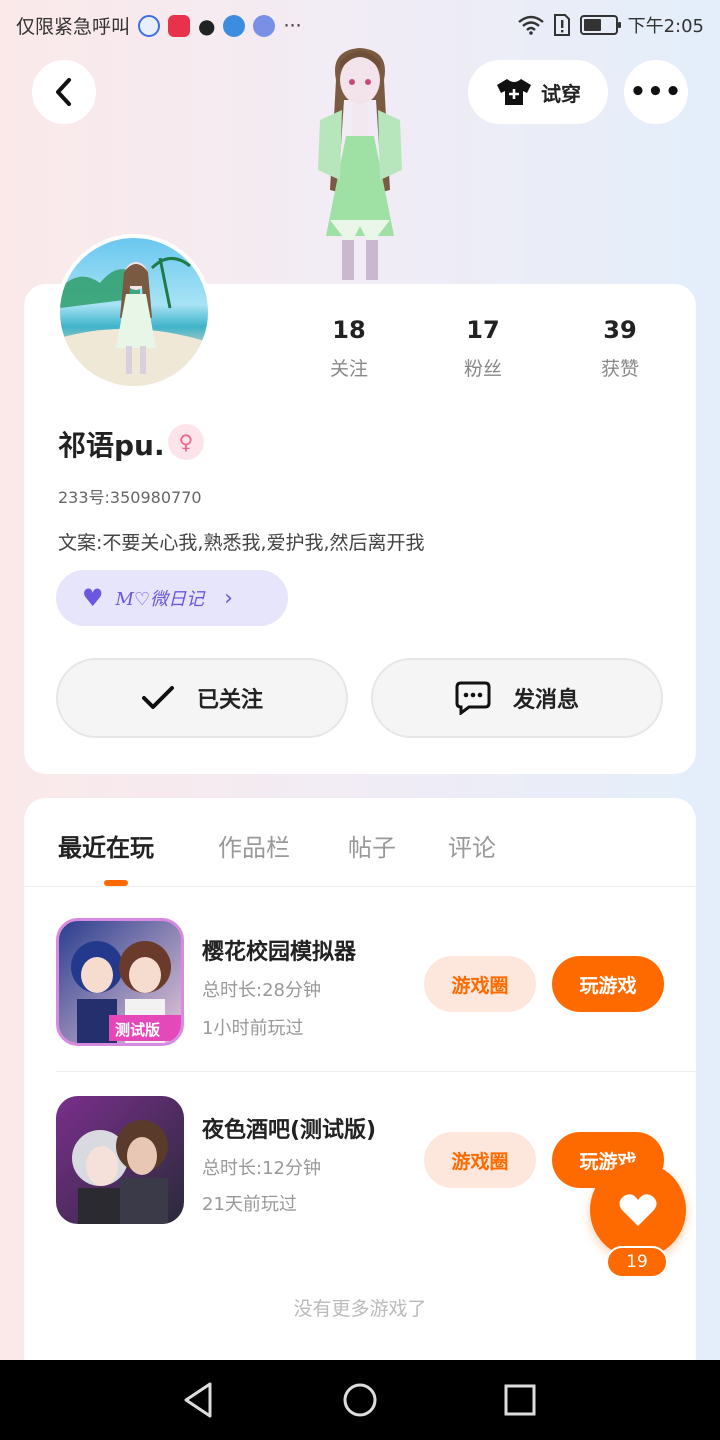  What do you see at coordinates (106, 845) in the screenshot?
I see `tab-recent-play: 最近在玩` at bounding box center [106, 845].